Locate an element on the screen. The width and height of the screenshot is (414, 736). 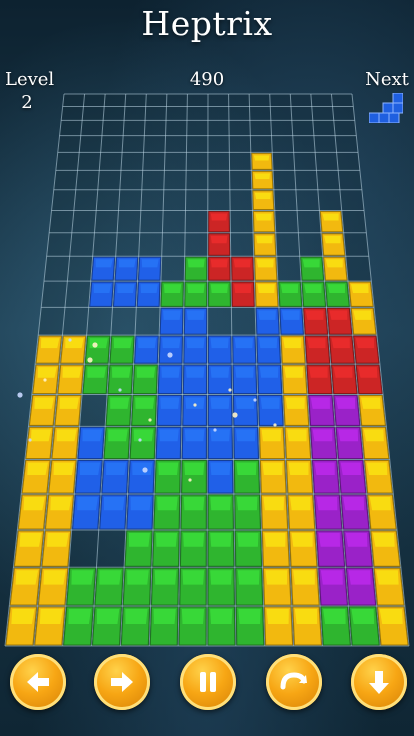
move-right-button is located at coordinates (122, 682).